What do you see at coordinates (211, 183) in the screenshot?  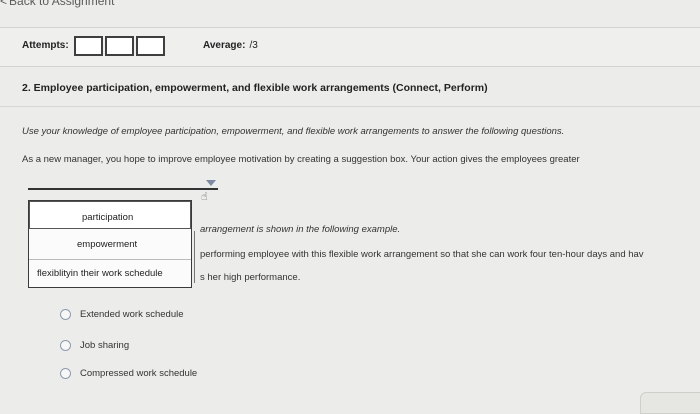 I see `caret-down-icon` at bounding box center [211, 183].